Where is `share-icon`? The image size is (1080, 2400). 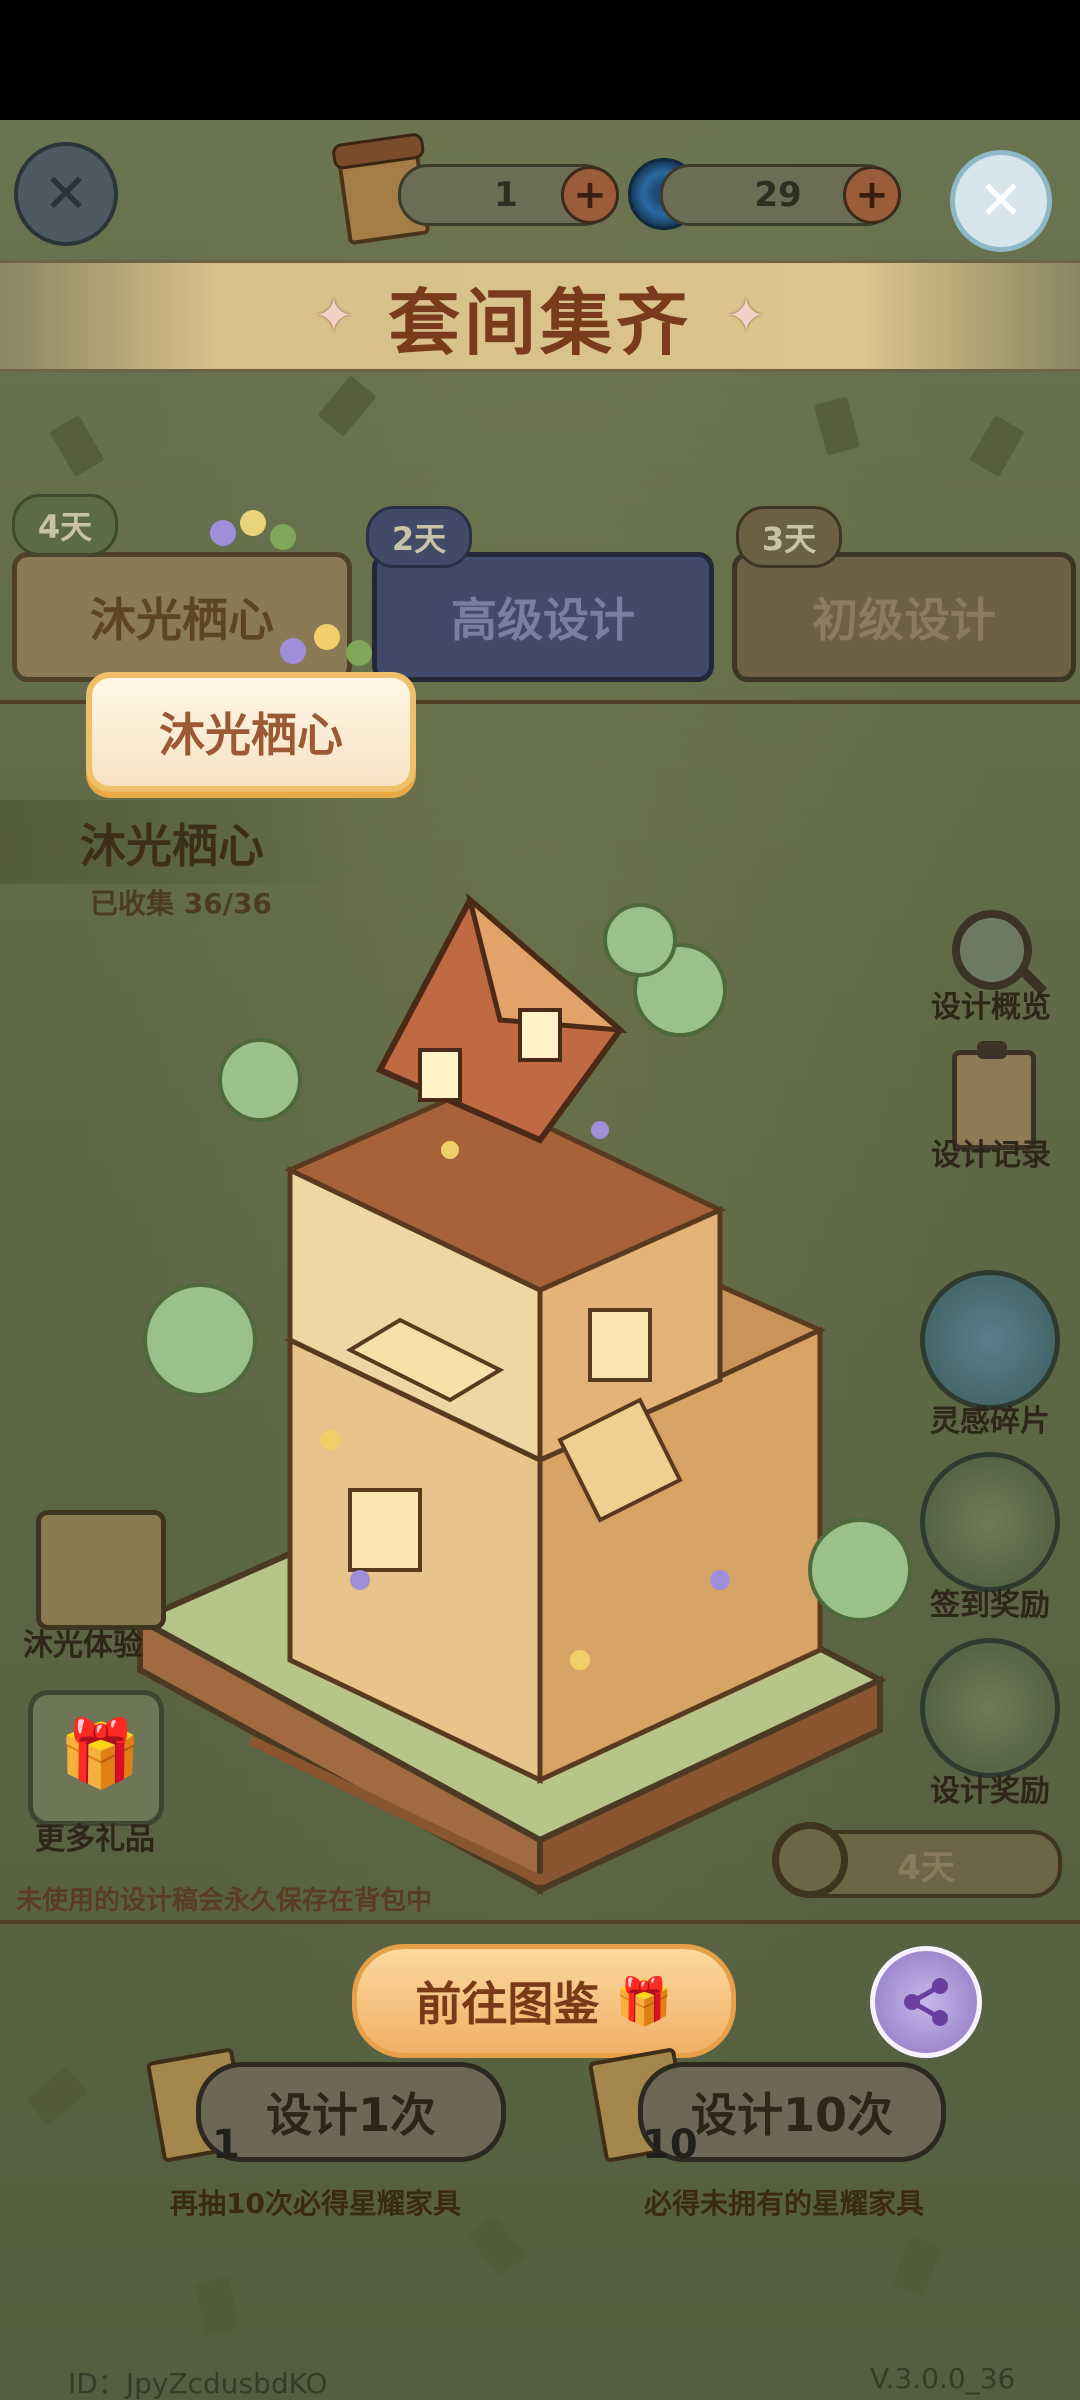 share-icon is located at coordinates (926, 2002).